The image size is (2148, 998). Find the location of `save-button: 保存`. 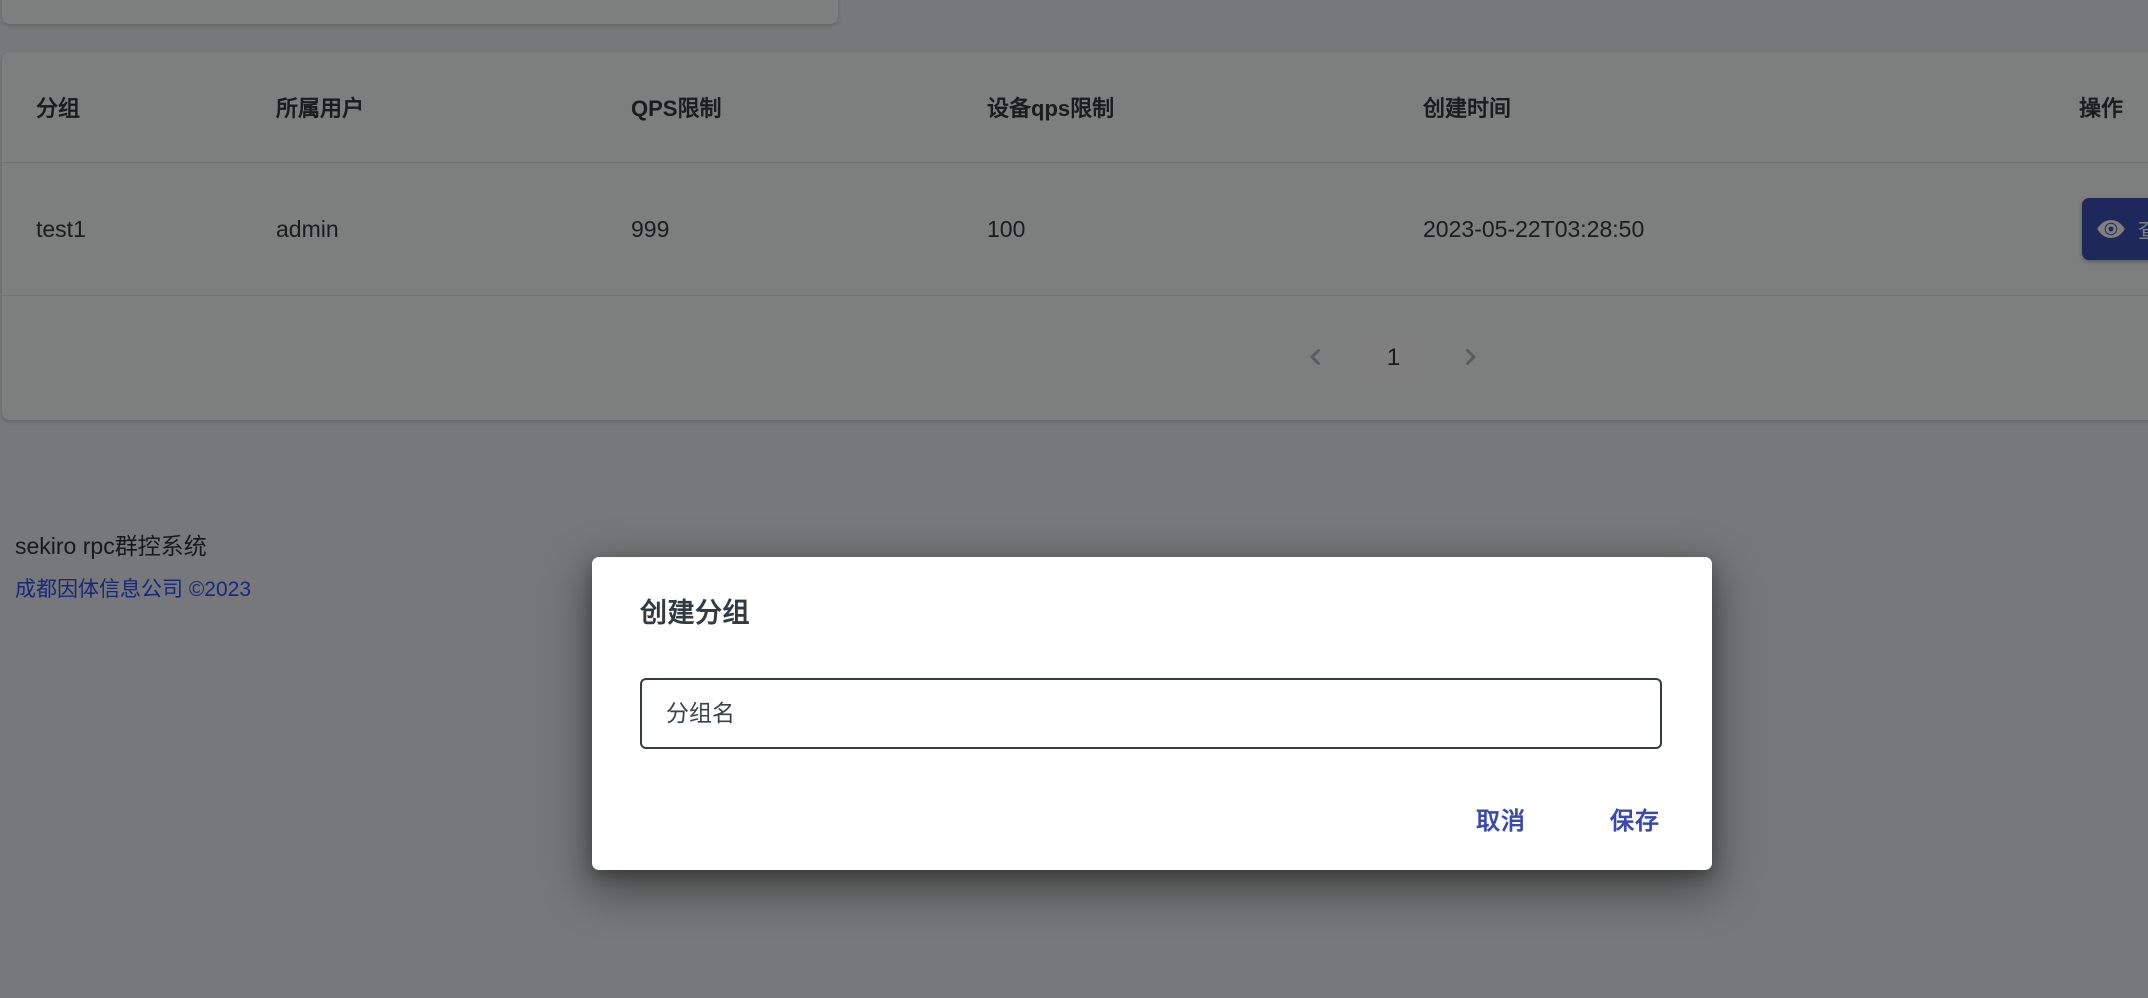

save-button: 保存 is located at coordinates (1635, 818).